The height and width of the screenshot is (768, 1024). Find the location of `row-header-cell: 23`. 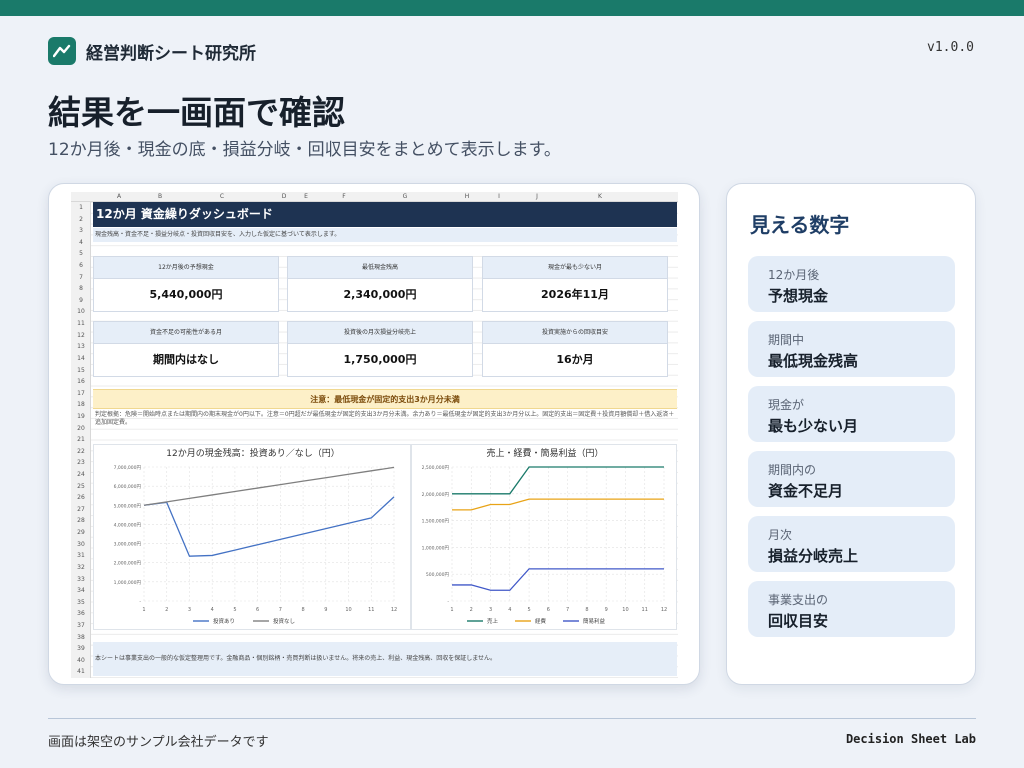

row-header-cell: 23 is located at coordinates (81, 463).